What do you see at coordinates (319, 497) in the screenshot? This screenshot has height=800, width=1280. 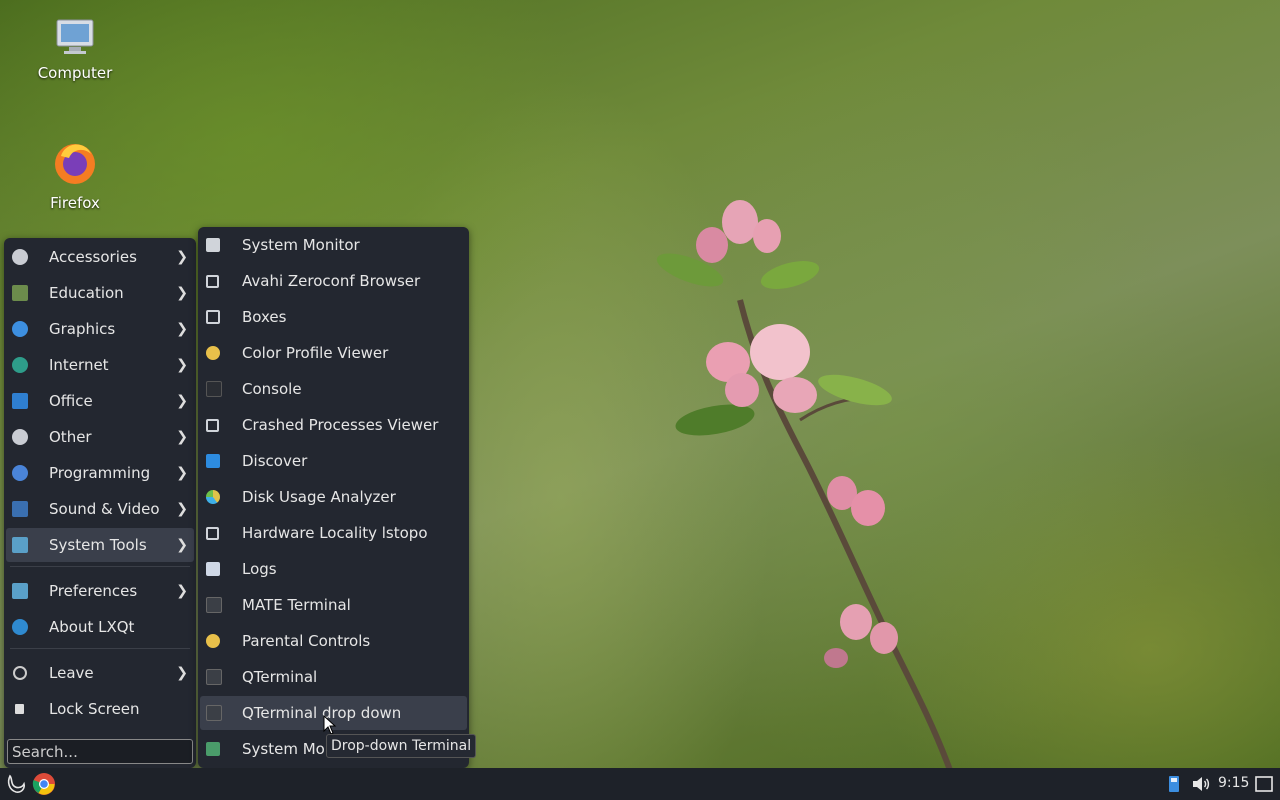 I see `submenu-item-label: Disk Usage Analyzer` at bounding box center [319, 497].